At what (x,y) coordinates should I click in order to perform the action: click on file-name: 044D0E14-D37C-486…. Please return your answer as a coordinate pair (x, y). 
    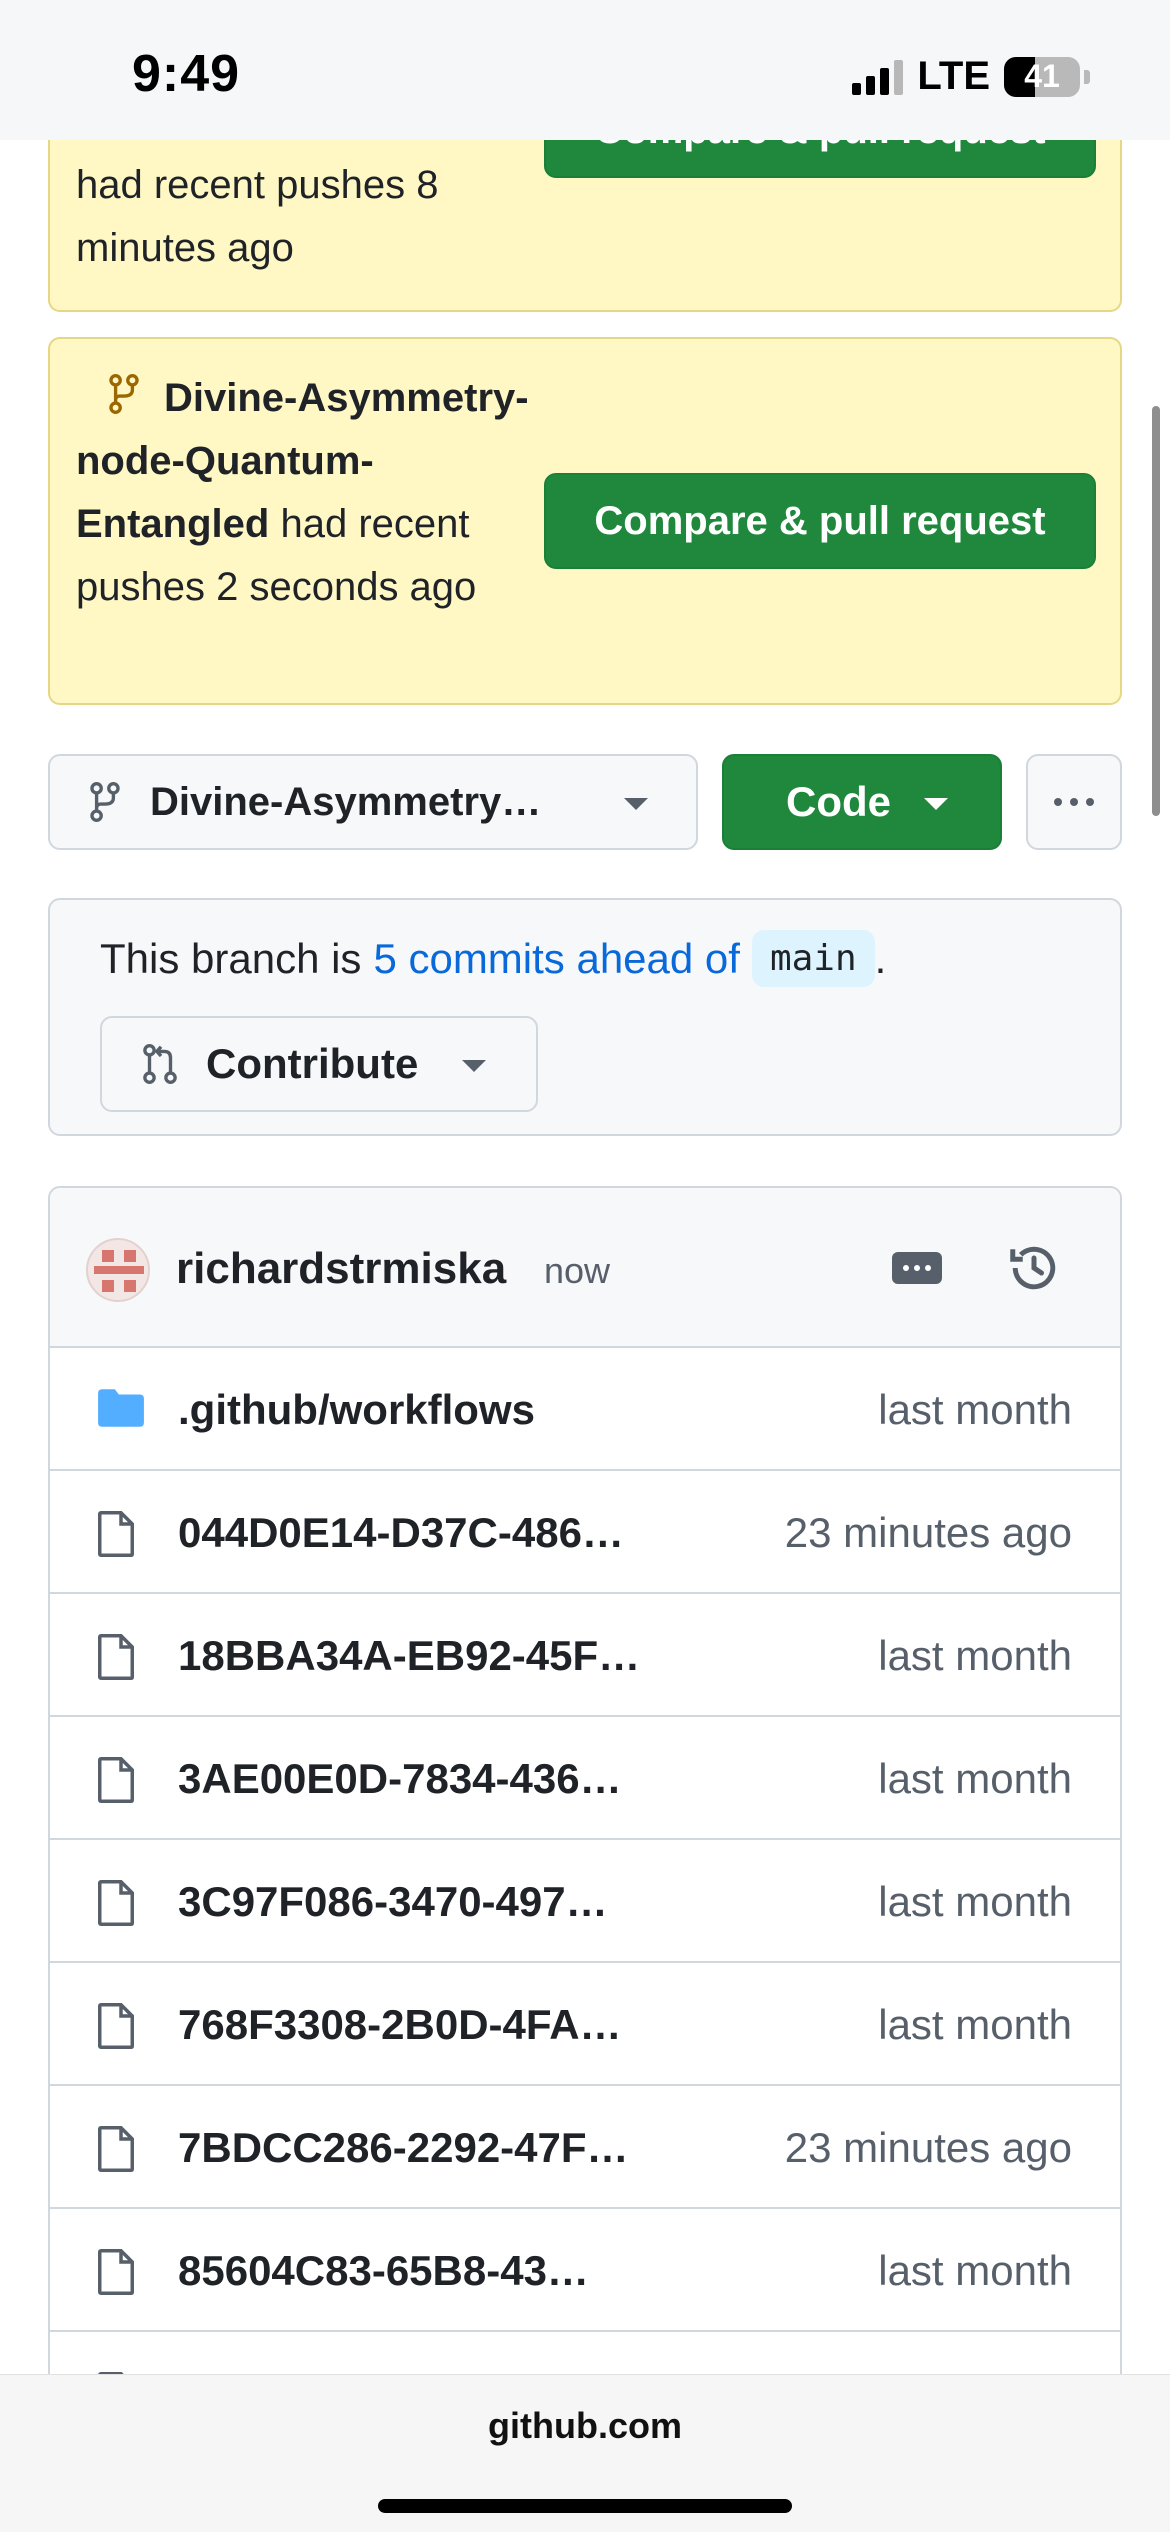
    Looking at the image, I should click on (401, 1533).